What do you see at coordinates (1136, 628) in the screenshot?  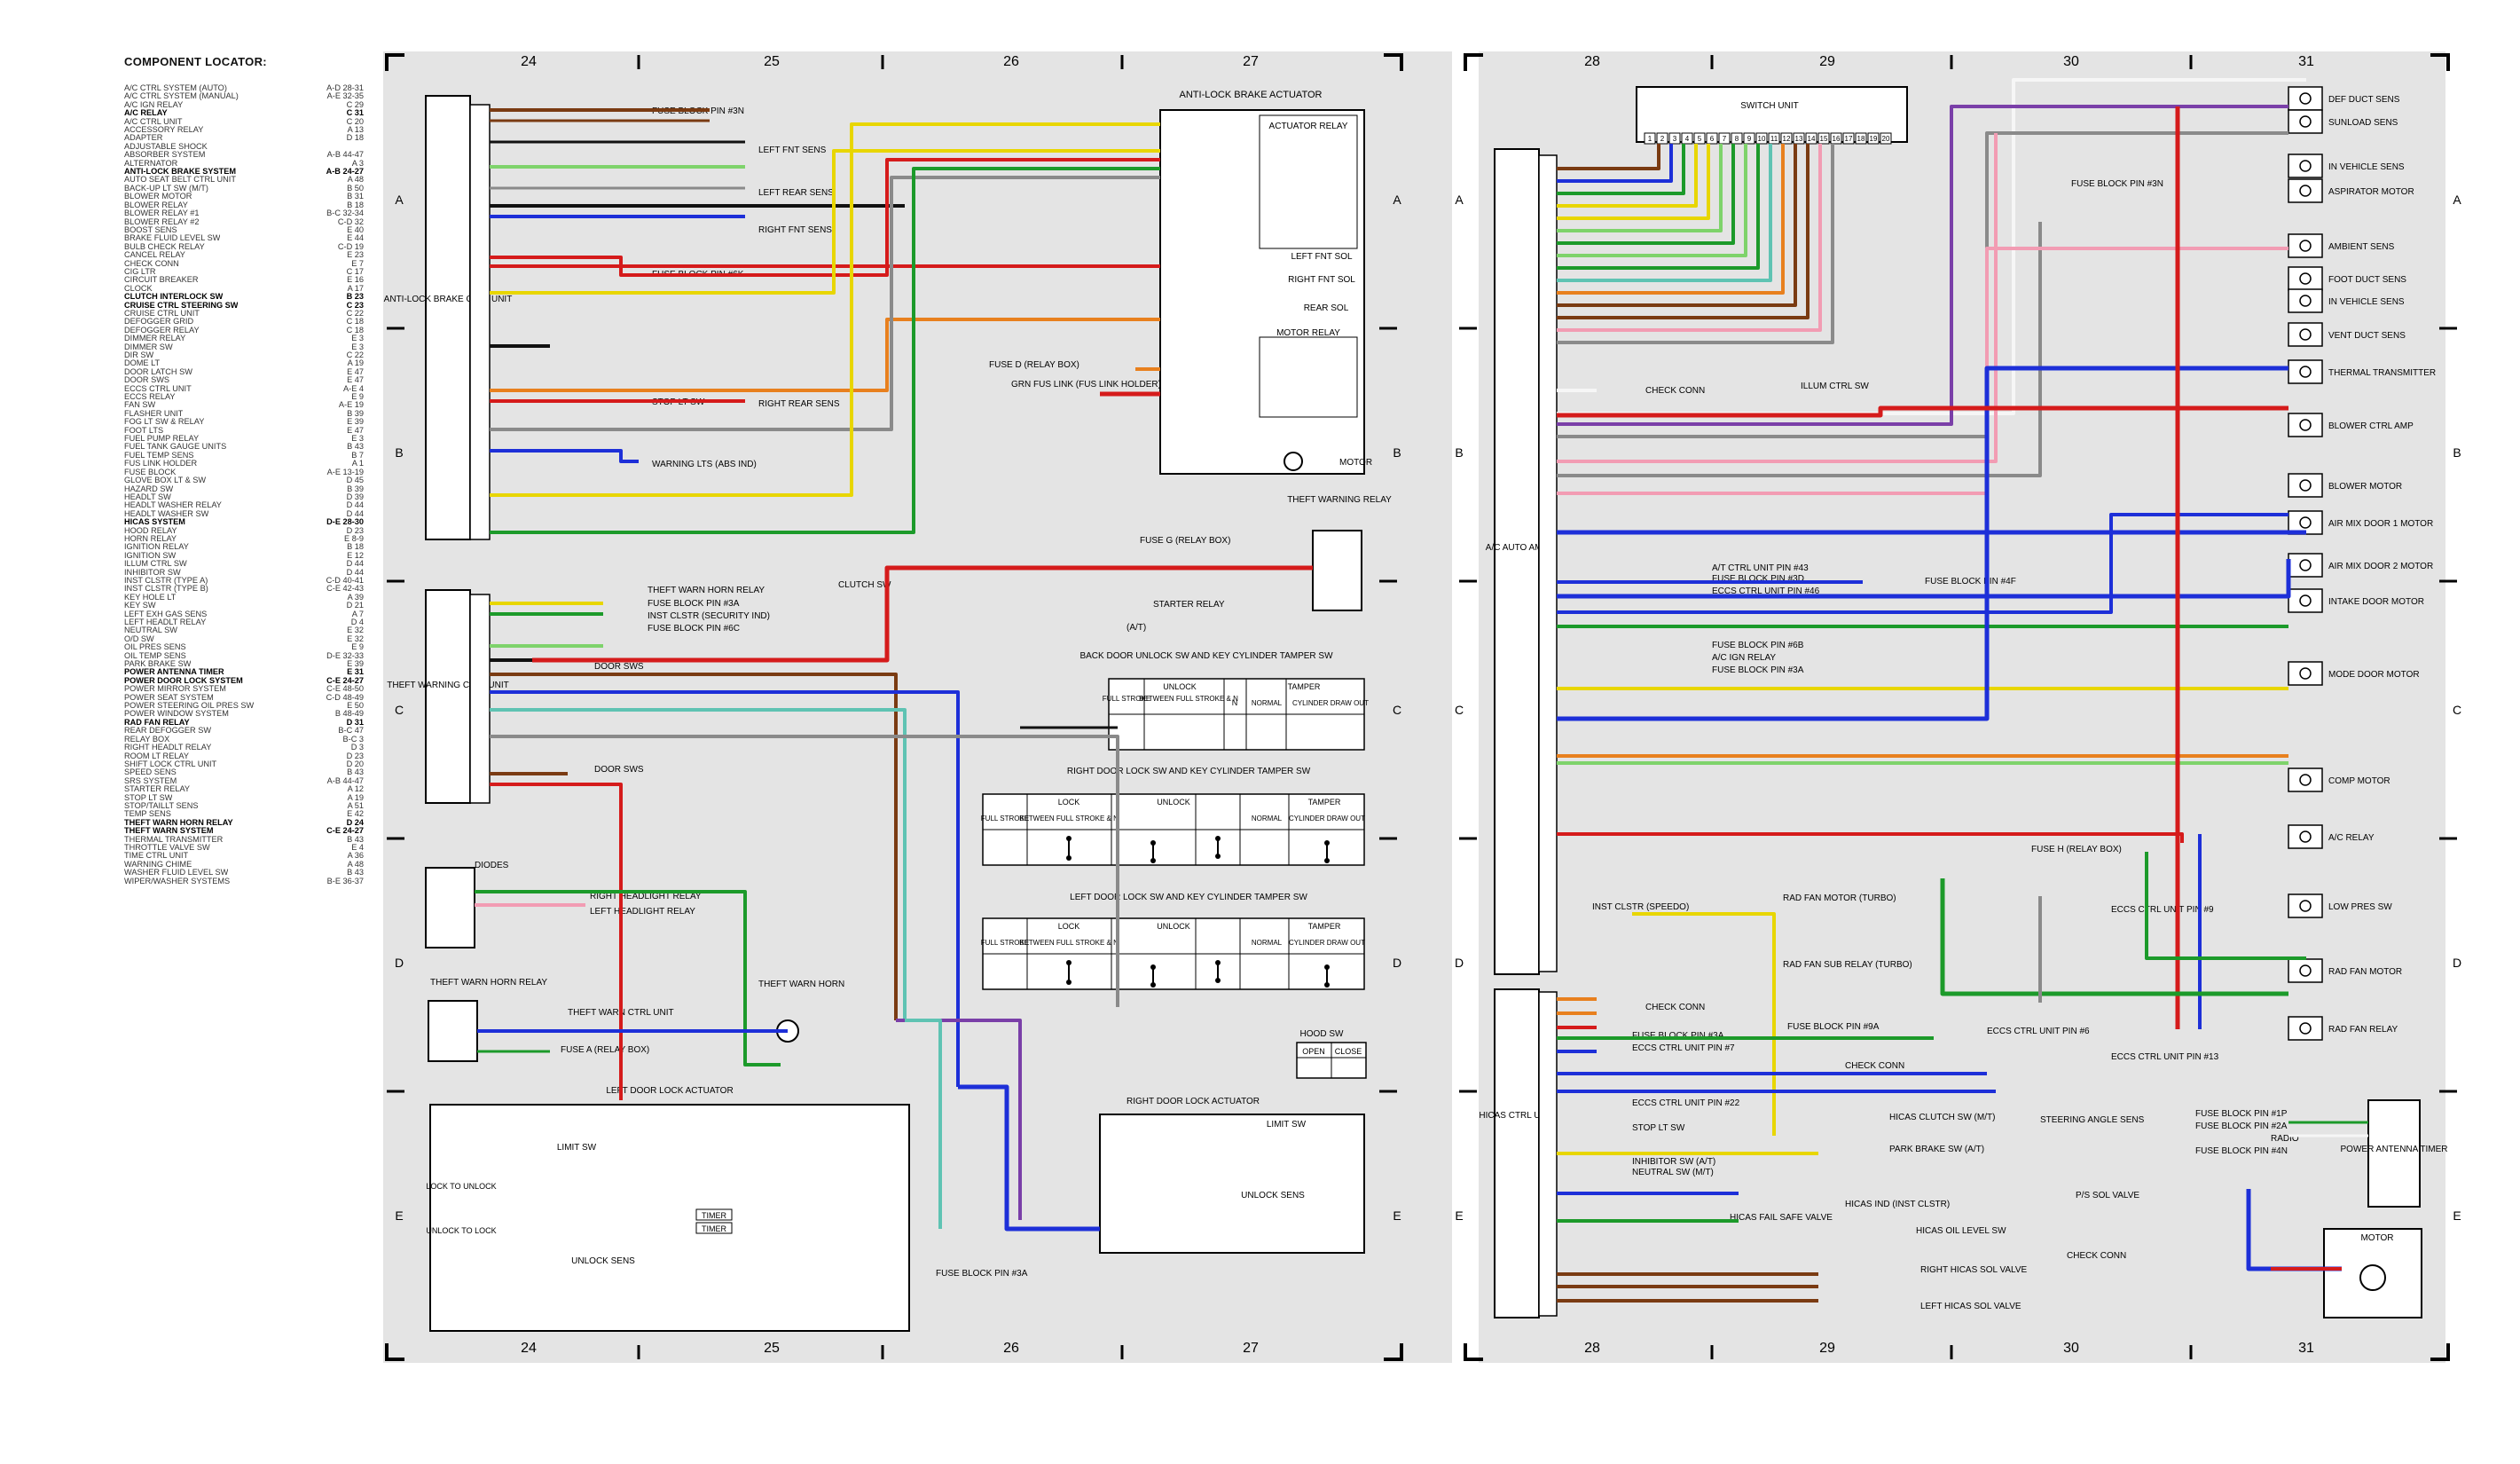 I see `svg-text: (A/T)` at bounding box center [1136, 628].